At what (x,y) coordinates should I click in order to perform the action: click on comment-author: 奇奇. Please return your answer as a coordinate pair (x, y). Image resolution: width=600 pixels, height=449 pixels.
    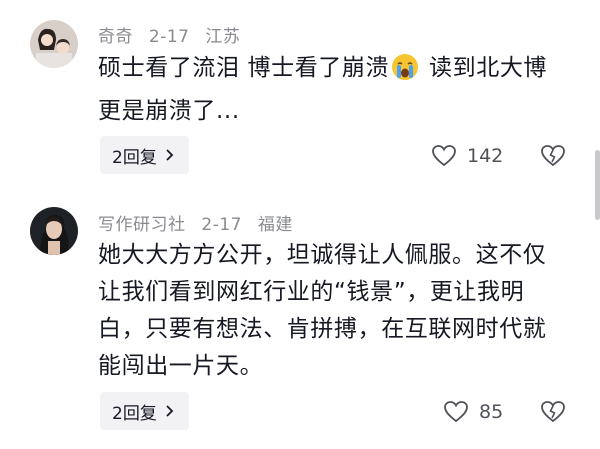
    Looking at the image, I should click on (115, 37).